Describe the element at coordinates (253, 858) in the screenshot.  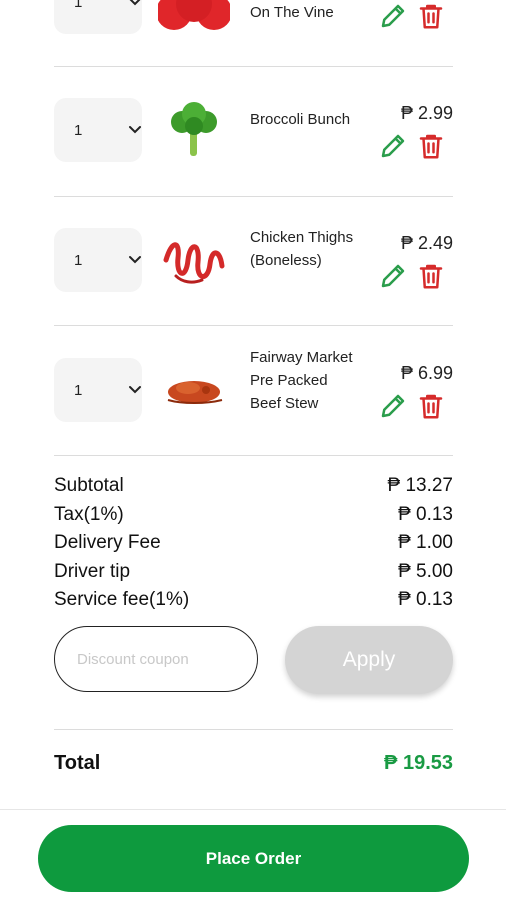
I see `place-order-button: Place Order` at that location.